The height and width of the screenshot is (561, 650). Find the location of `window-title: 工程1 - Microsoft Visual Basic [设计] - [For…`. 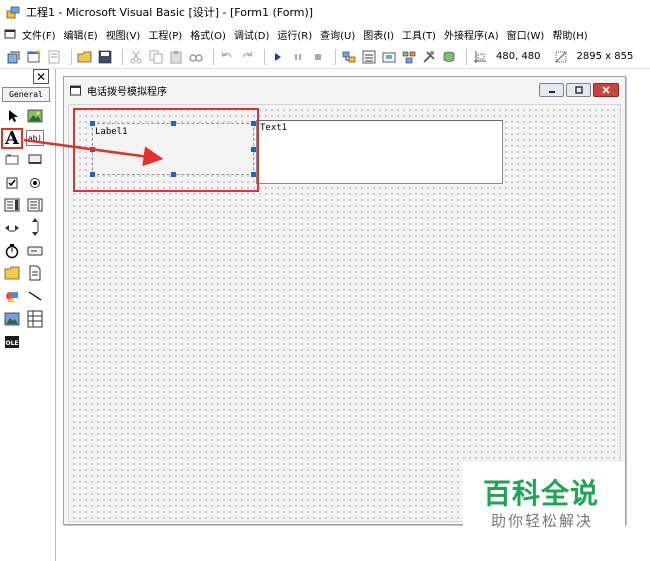

window-title: 工程1 - Microsoft Visual Basic [设计] - [For… is located at coordinates (170, 12).